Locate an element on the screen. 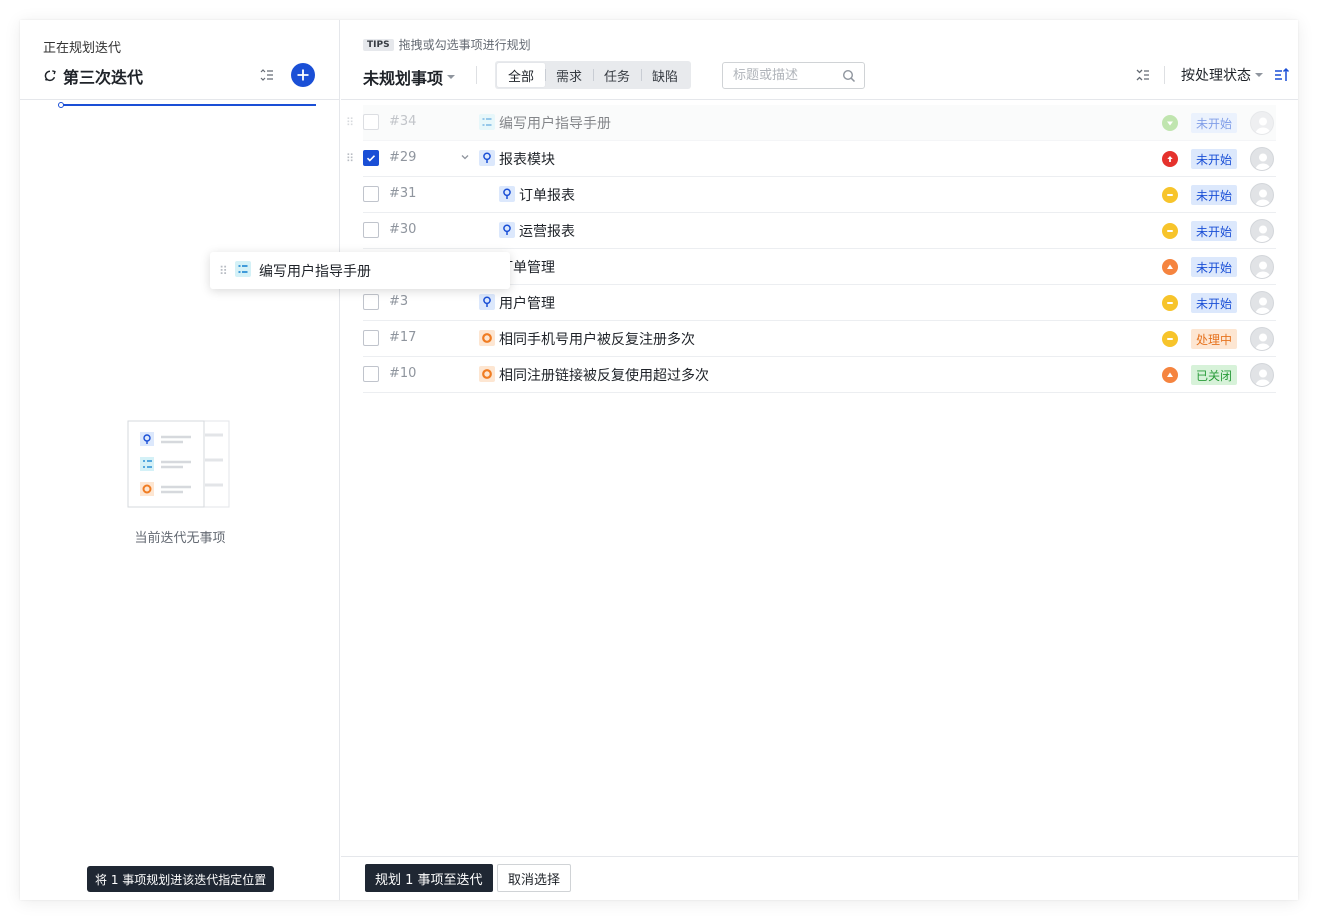  sort-icon is located at coordinates (267, 75).